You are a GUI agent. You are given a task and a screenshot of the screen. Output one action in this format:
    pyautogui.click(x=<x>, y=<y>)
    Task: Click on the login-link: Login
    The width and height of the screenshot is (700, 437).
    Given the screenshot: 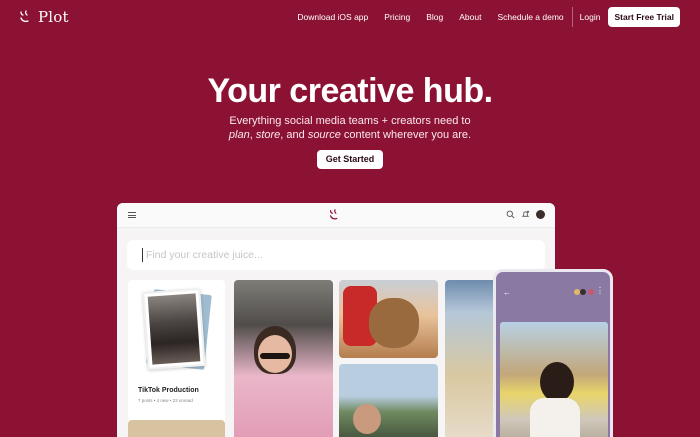 What is the action you would take?
    pyautogui.click(x=590, y=17)
    